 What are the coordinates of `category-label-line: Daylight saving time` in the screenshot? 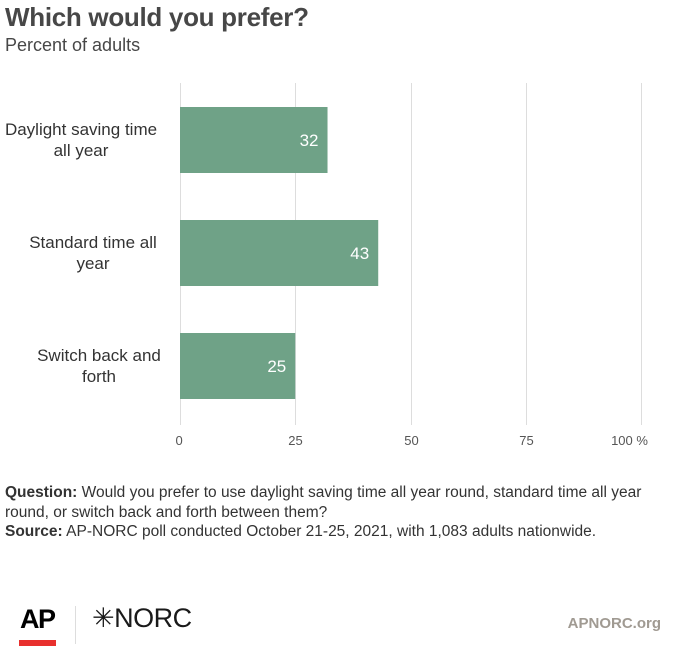 It's located at (81, 129).